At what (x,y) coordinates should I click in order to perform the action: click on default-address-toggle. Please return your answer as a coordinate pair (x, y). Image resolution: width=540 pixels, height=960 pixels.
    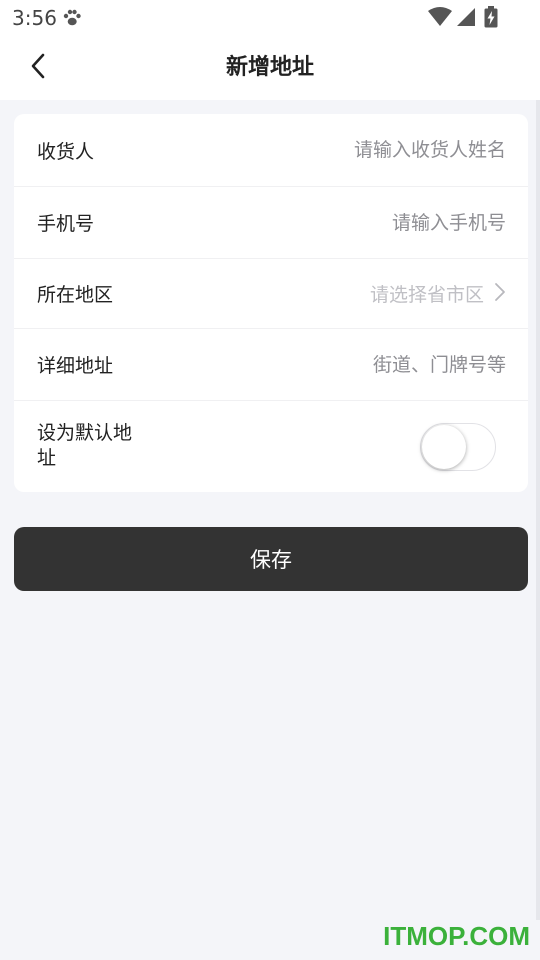
    Looking at the image, I should click on (458, 447).